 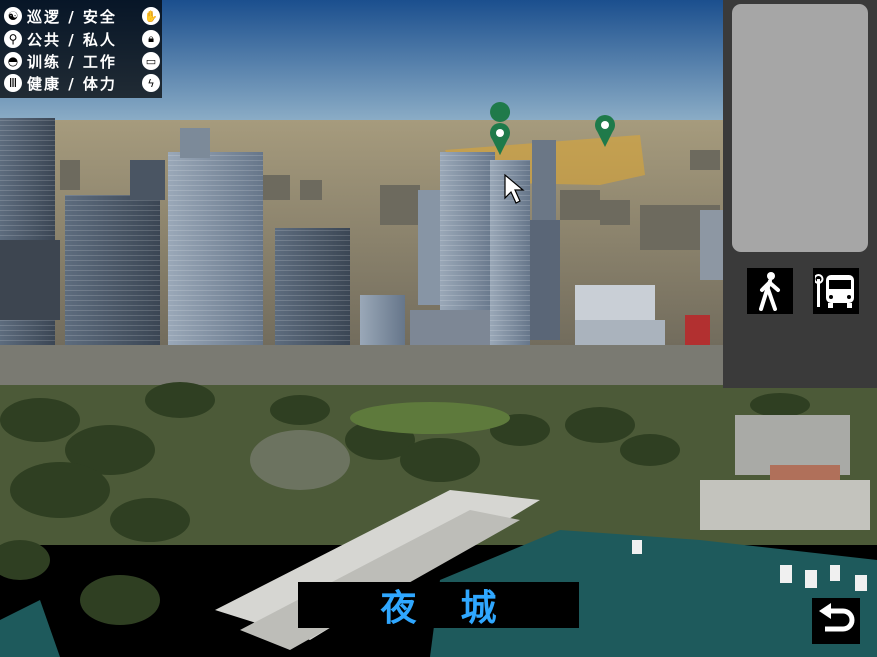 I want to click on location-title: 夜城, so click(x=460, y=608).